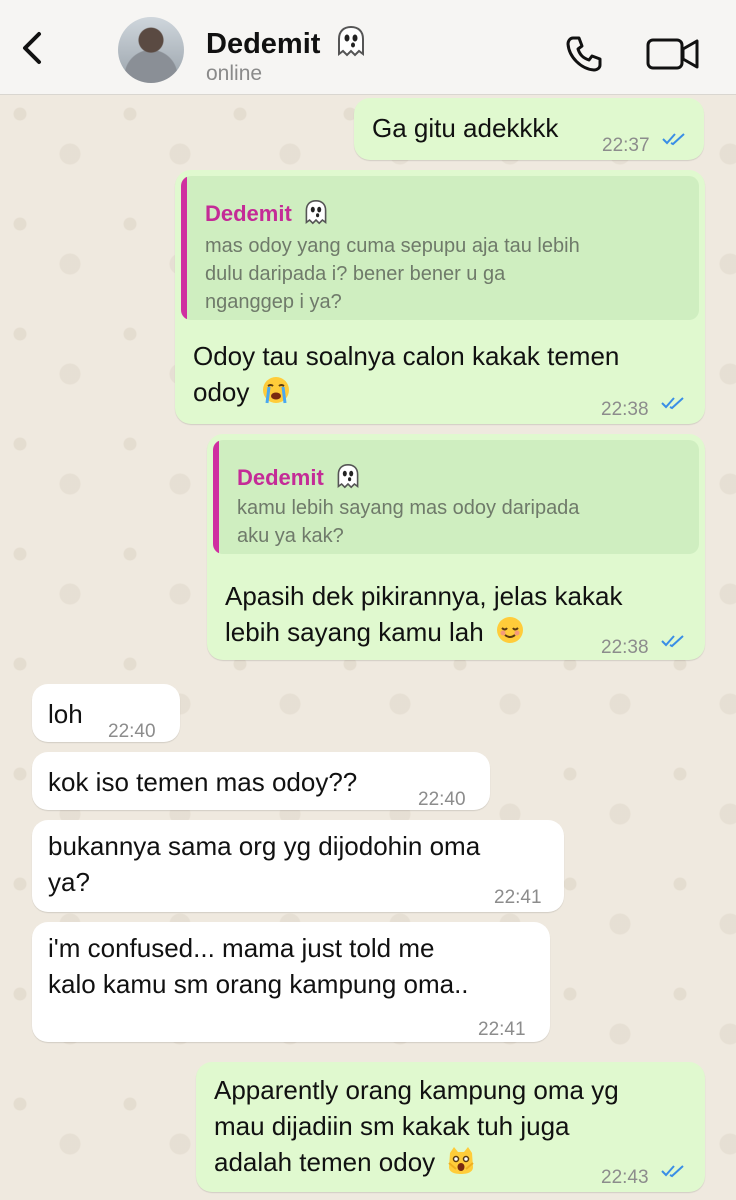  I want to click on message-text-line: ya?, so click(69, 882).